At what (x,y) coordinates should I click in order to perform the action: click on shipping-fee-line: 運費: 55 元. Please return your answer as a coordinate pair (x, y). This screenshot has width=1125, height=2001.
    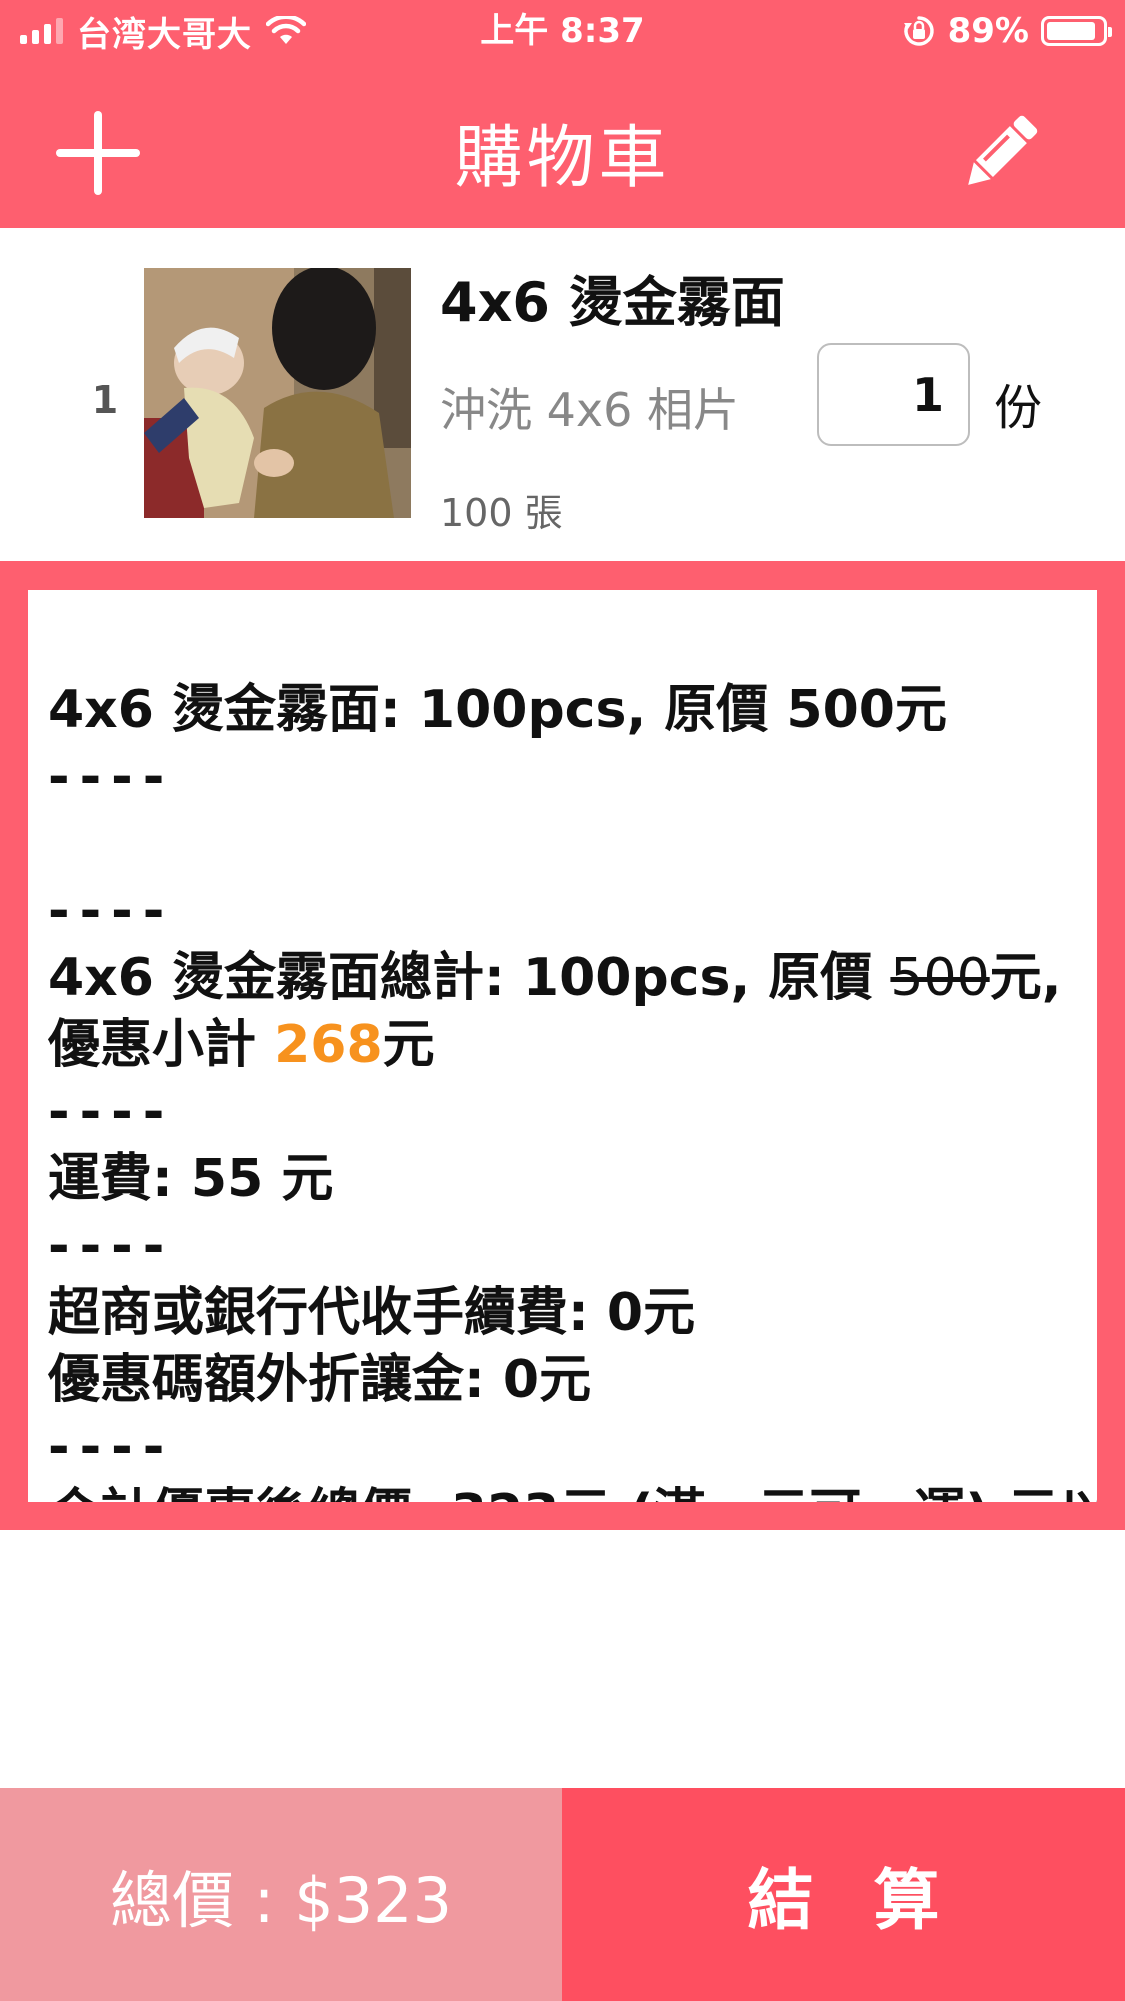
    Looking at the image, I should click on (191, 1179).